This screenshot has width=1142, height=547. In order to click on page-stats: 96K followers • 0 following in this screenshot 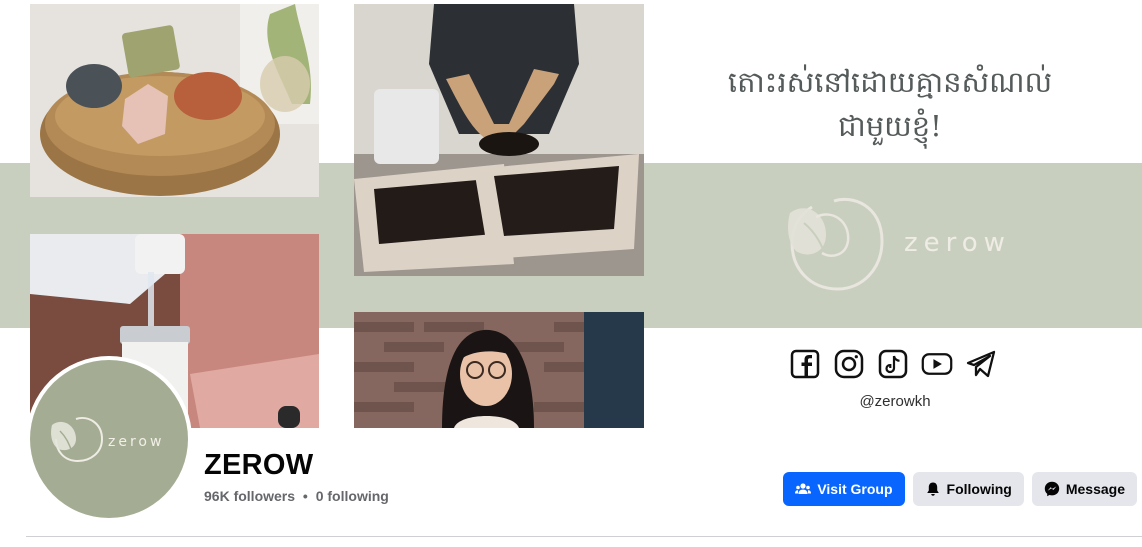, I will do `click(296, 496)`.